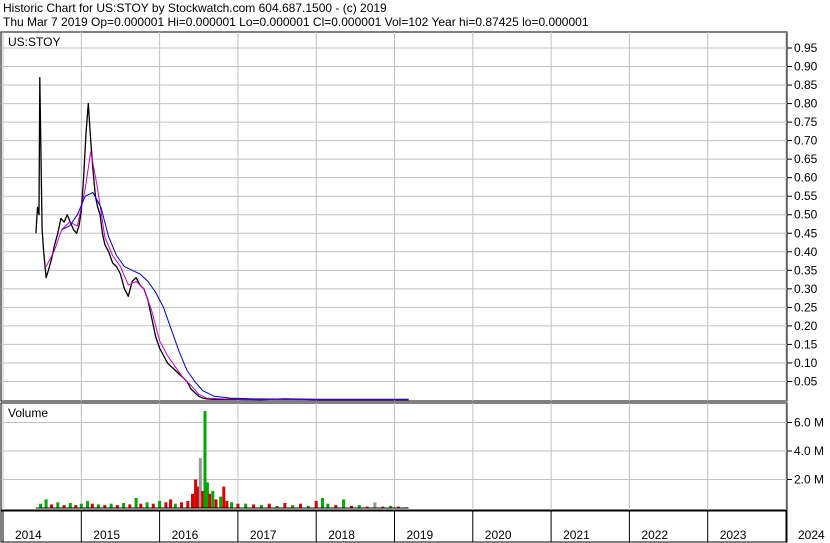 Image resolution: width=830 pixels, height=543 pixels. I want to click on price-y-tick-label: 0.60, so click(806, 178).